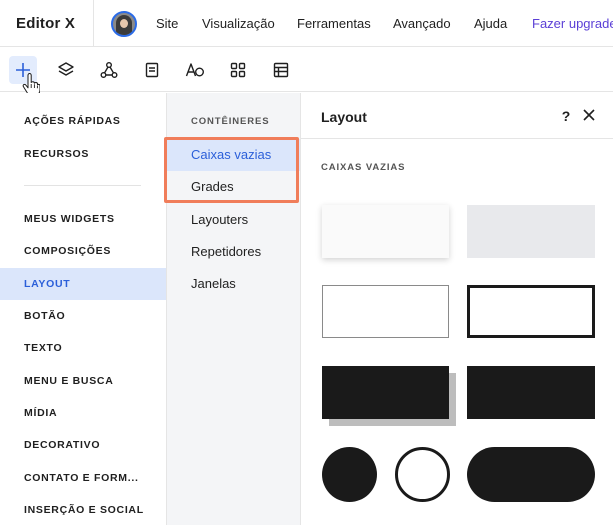  What do you see at coordinates (231, 170) in the screenshot?
I see `highlight-annotation-box` at bounding box center [231, 170].